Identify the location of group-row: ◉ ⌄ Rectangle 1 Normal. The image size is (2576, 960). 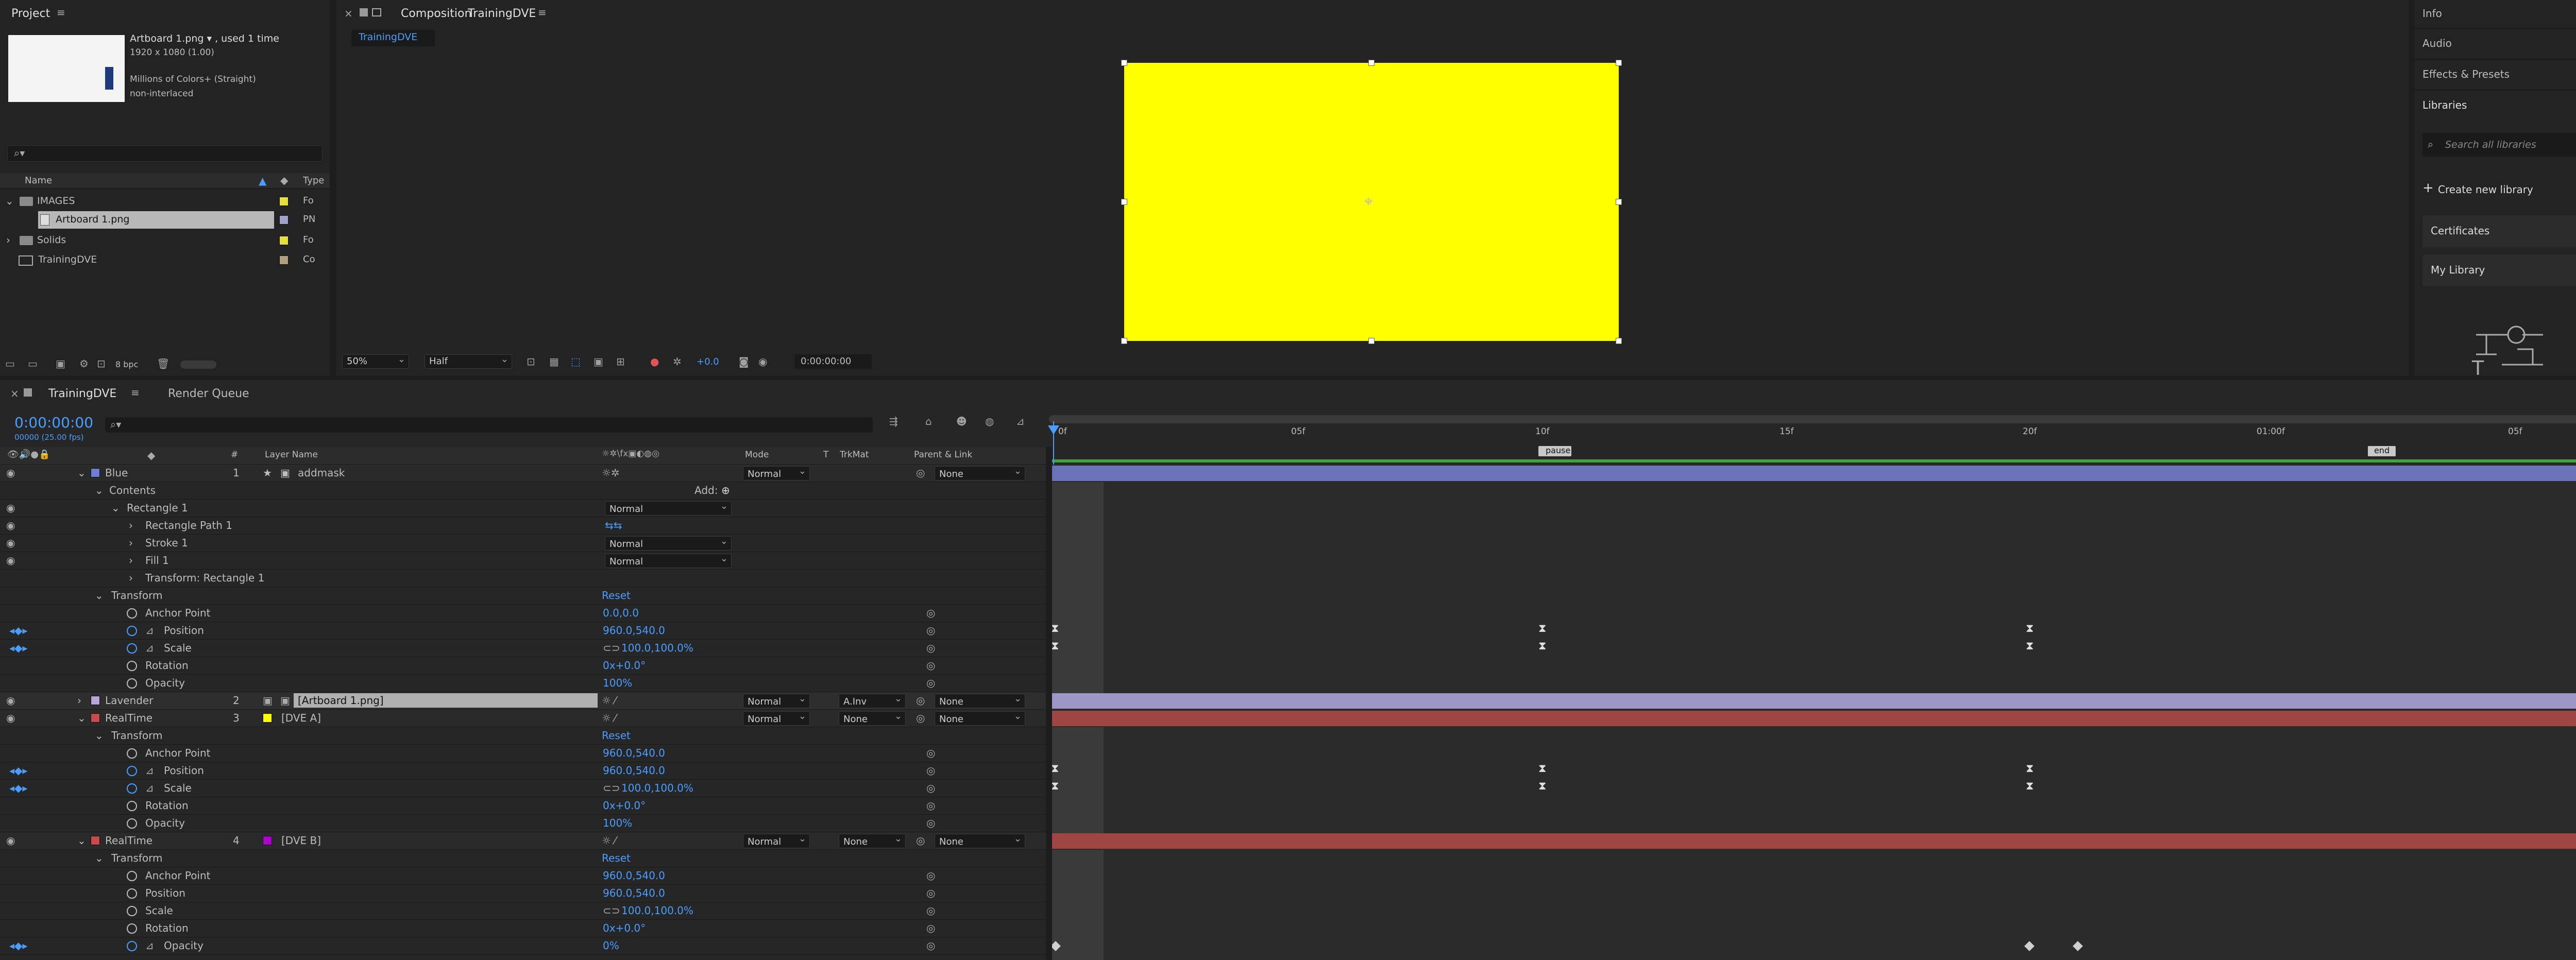
(523, 508).